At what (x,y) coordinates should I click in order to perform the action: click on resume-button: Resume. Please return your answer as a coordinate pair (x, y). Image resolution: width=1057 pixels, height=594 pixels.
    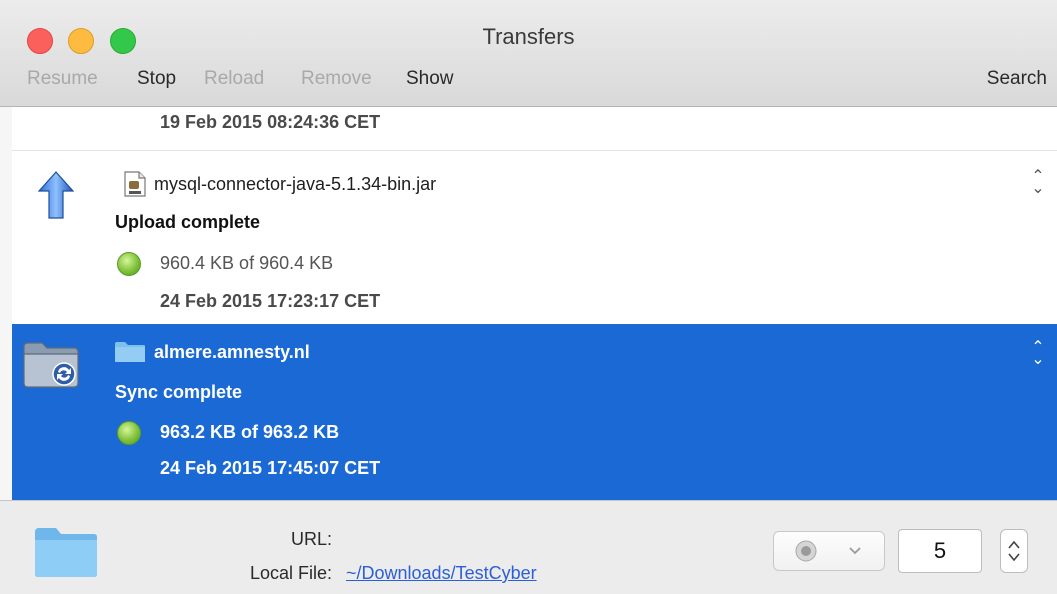
    Looking at the image, I should click on (62, 79).